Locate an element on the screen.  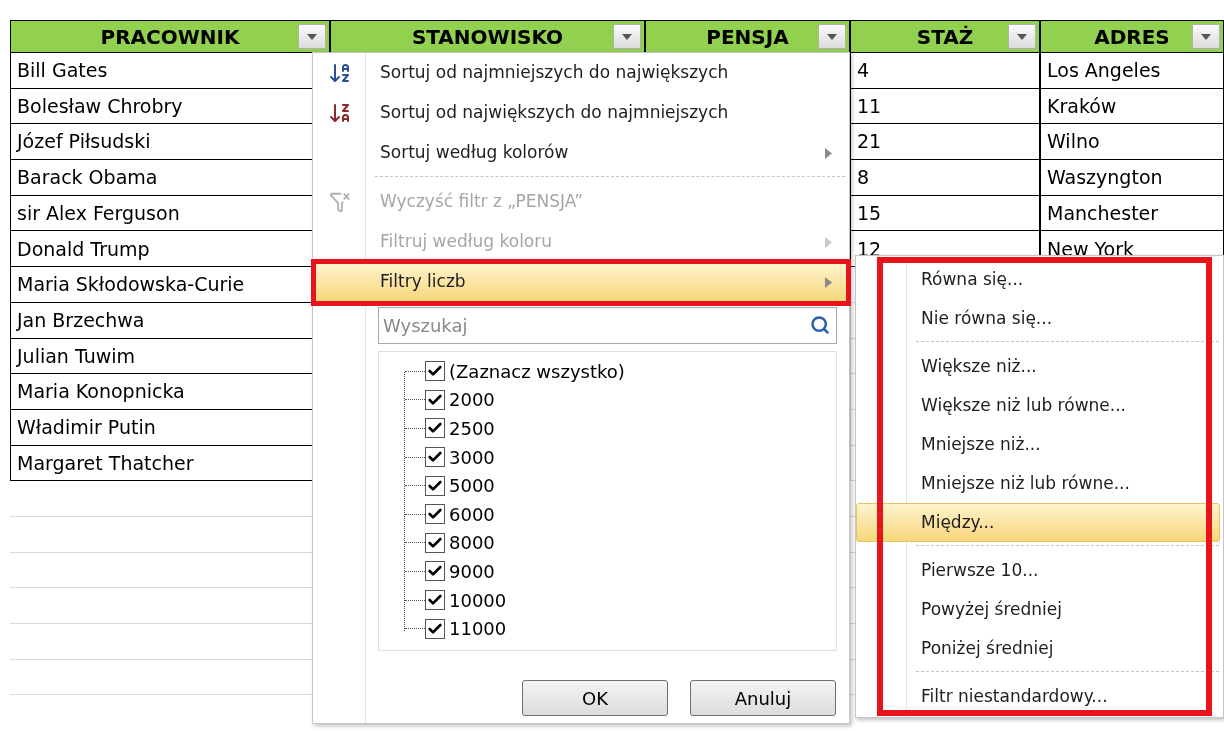
menu-item: Powyżej średniej is located at coordinates (1038, 609).